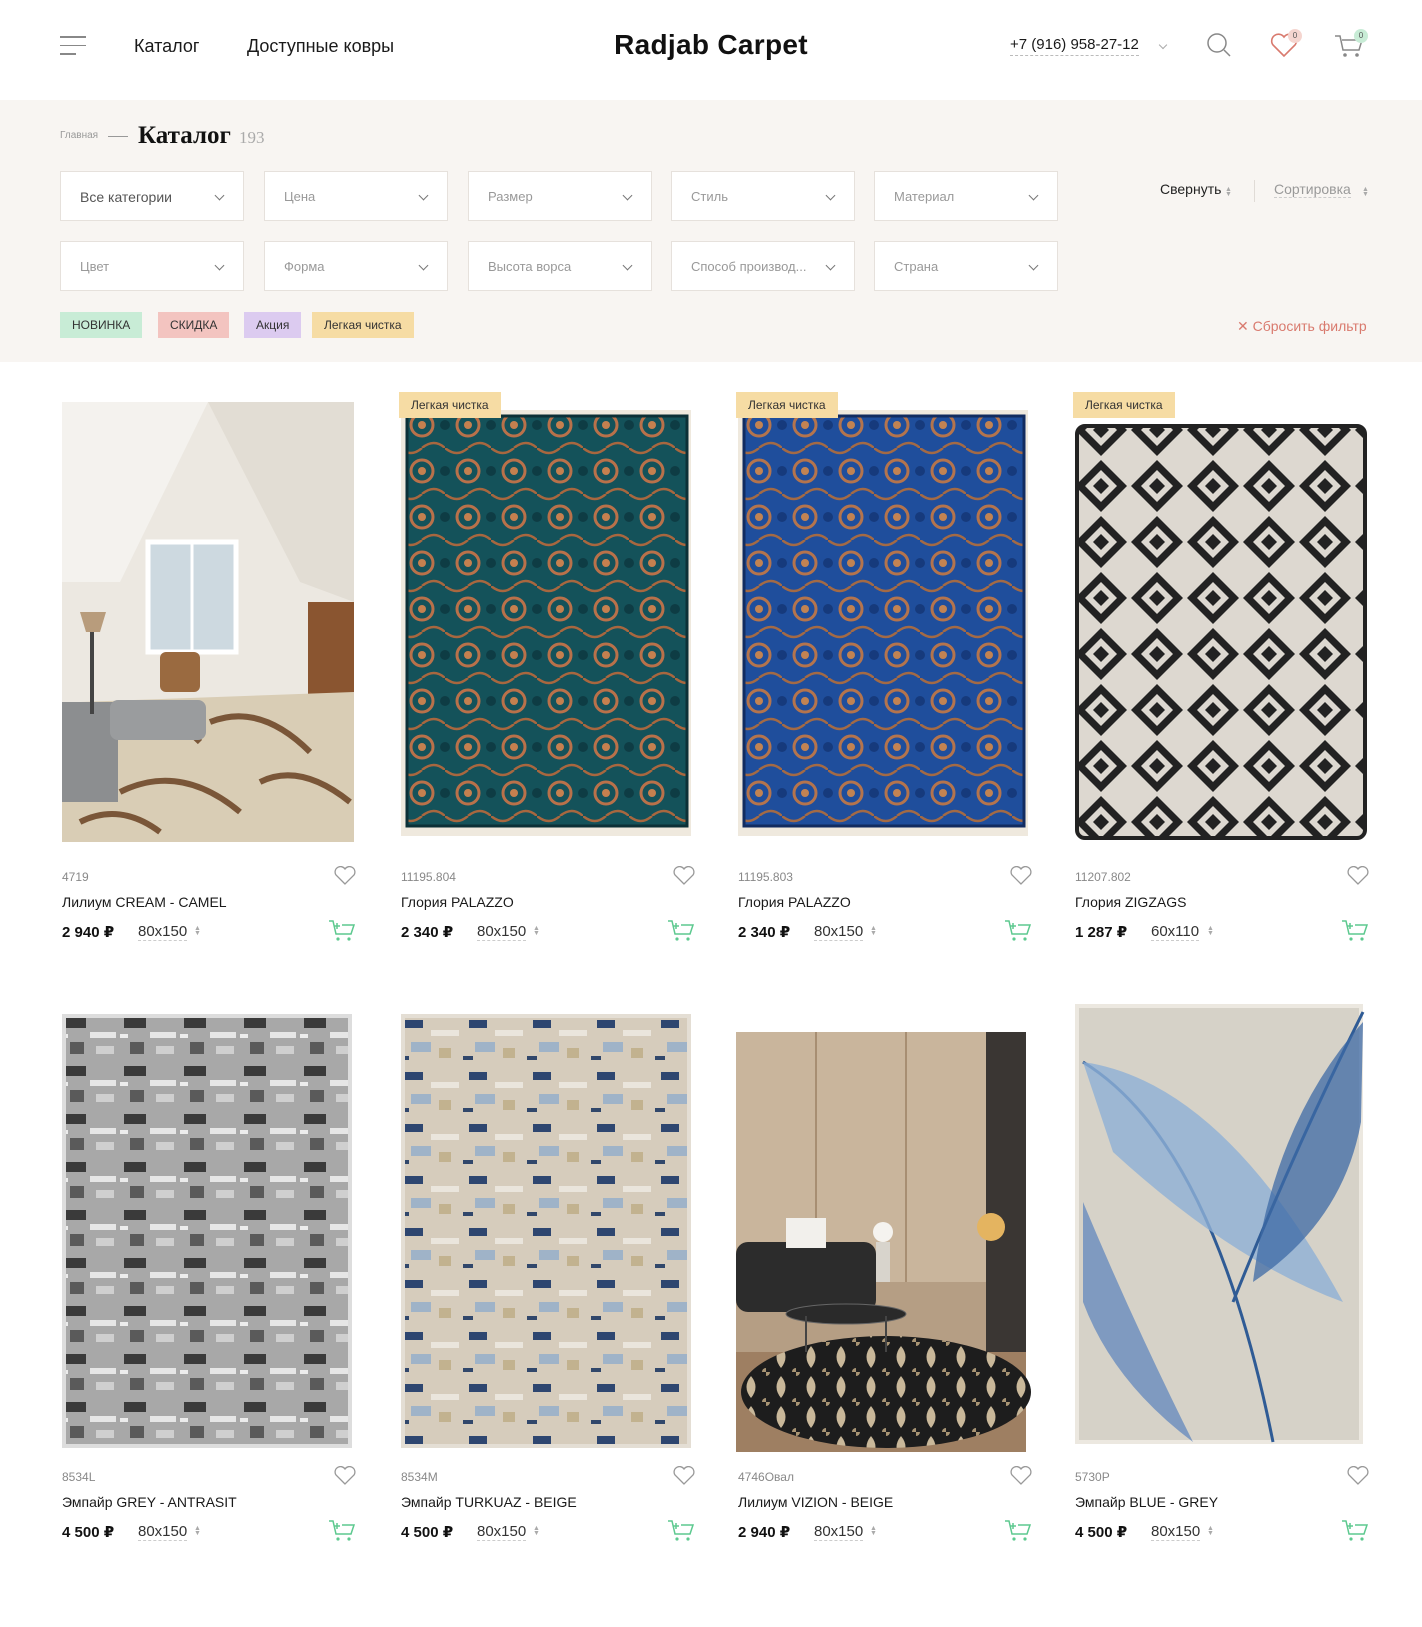 The width and height of the screenshot is (1422, 1627). Describe the element at coordinates (530, 266) in the screenshot. I see `filter-label: Высота ворса` at that location.